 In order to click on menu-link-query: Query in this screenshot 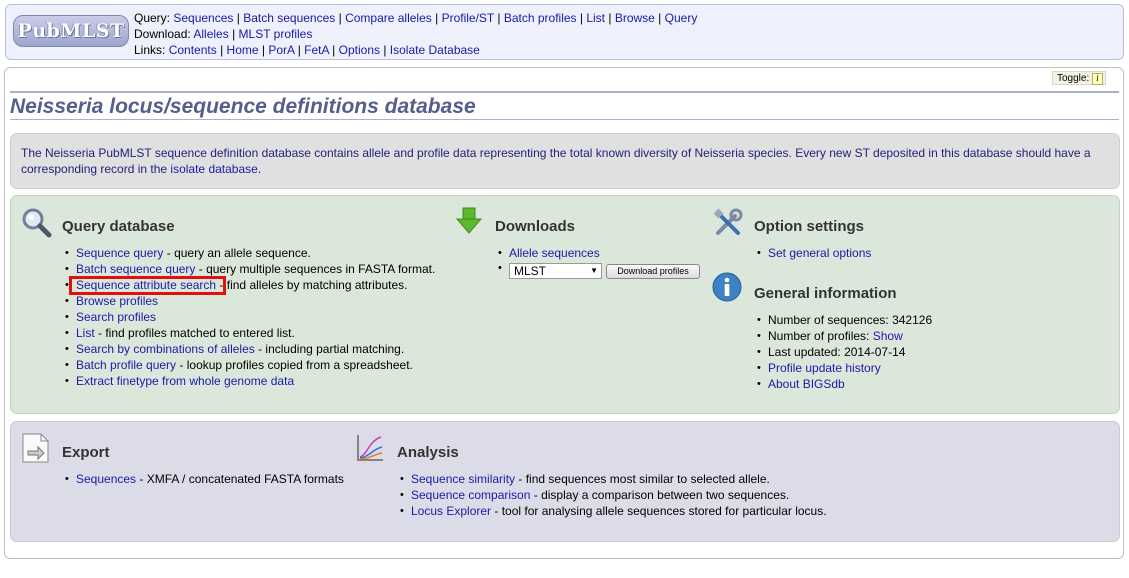, I will do `click(681, 18)`.